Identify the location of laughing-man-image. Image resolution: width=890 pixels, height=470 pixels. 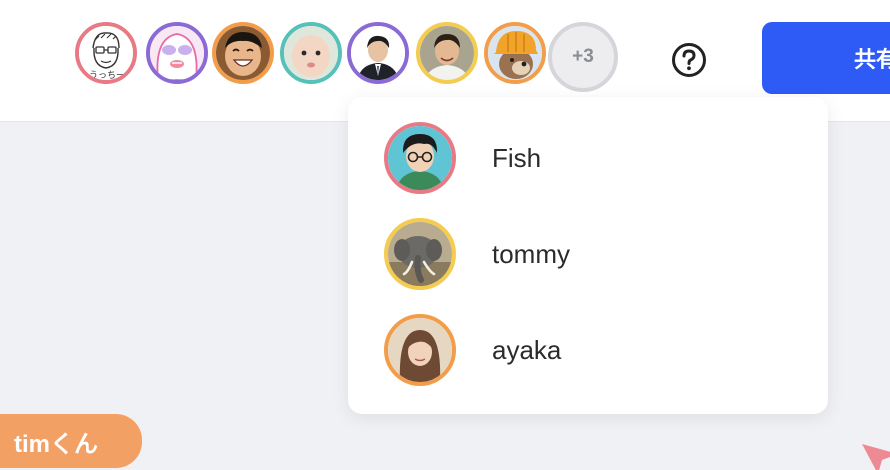
(243, 53).